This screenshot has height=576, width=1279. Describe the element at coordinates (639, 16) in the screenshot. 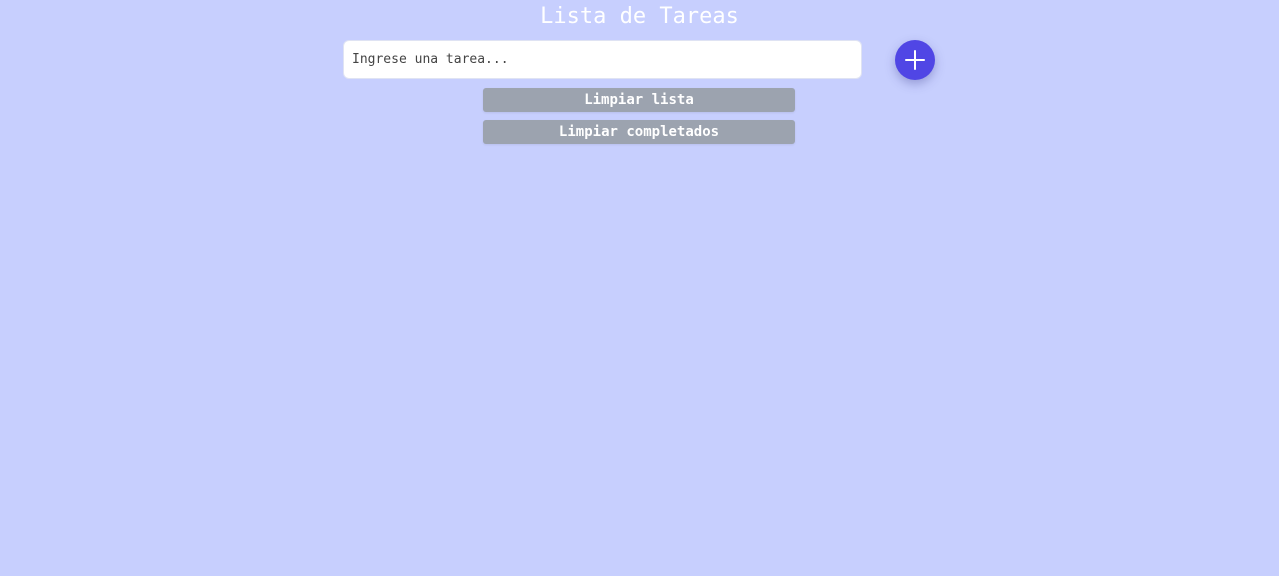

I see `page-title: Lista de Tareas` at that location.